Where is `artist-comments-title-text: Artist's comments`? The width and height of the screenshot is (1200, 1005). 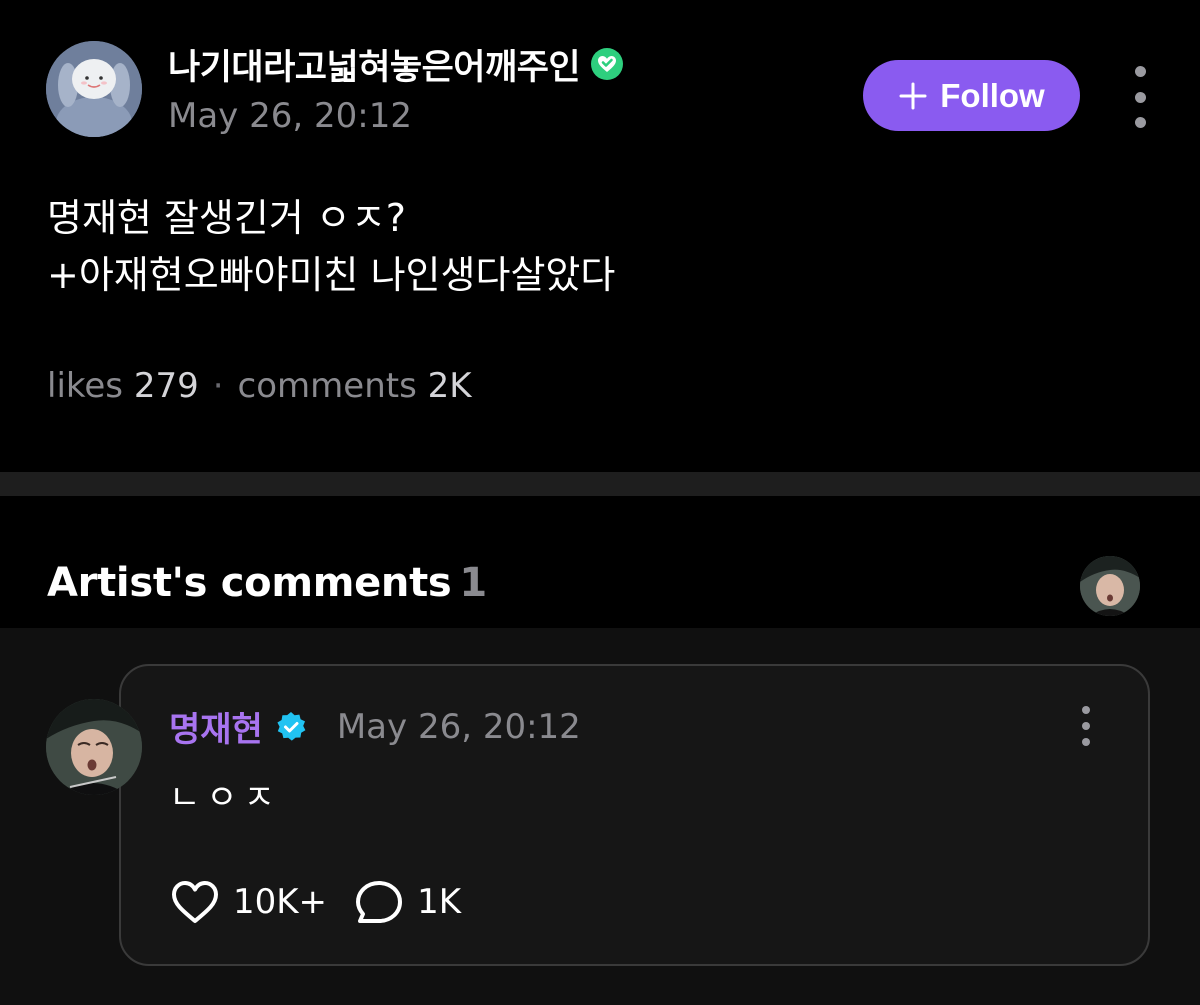
artist-comments-title-text: Artist's comments is located at coordinates (249, 583).